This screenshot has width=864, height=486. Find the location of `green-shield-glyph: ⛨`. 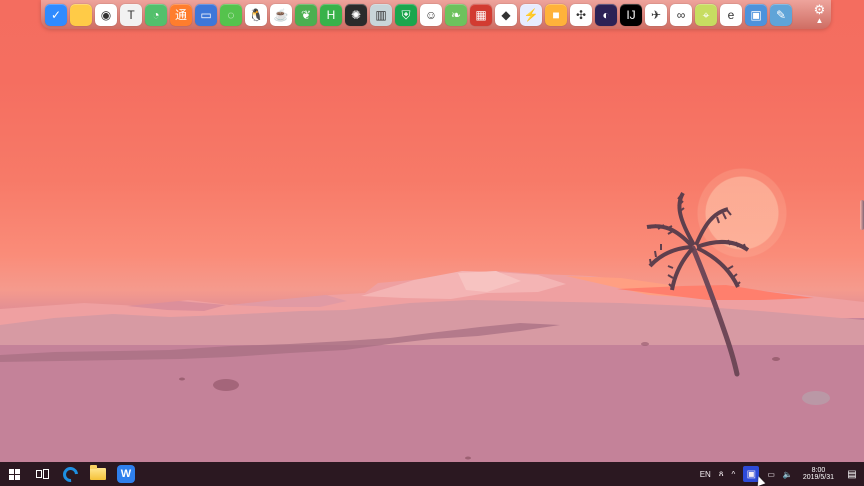

green-shield-glyph: ⛨ is located at coordinates (406, 14).